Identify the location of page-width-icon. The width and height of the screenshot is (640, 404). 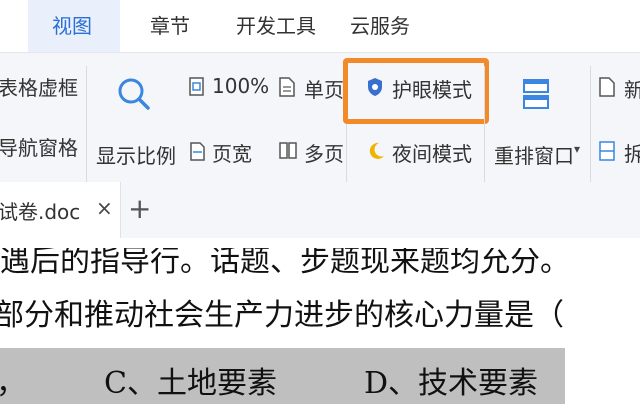
(197, 151).